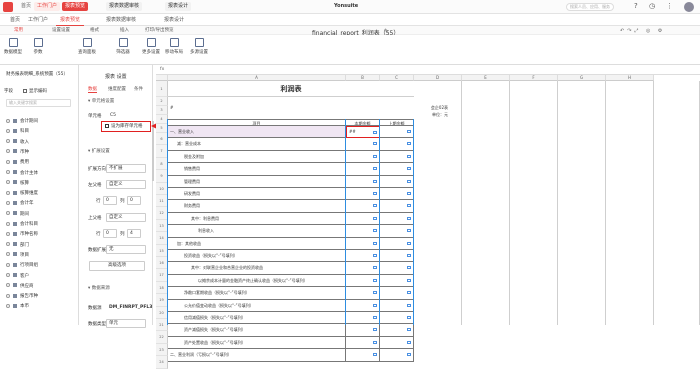  What do you see at coordinates (22, 224) in the screenshot?
I see `field-item: 会计科目` at bounding box center [22, 224].